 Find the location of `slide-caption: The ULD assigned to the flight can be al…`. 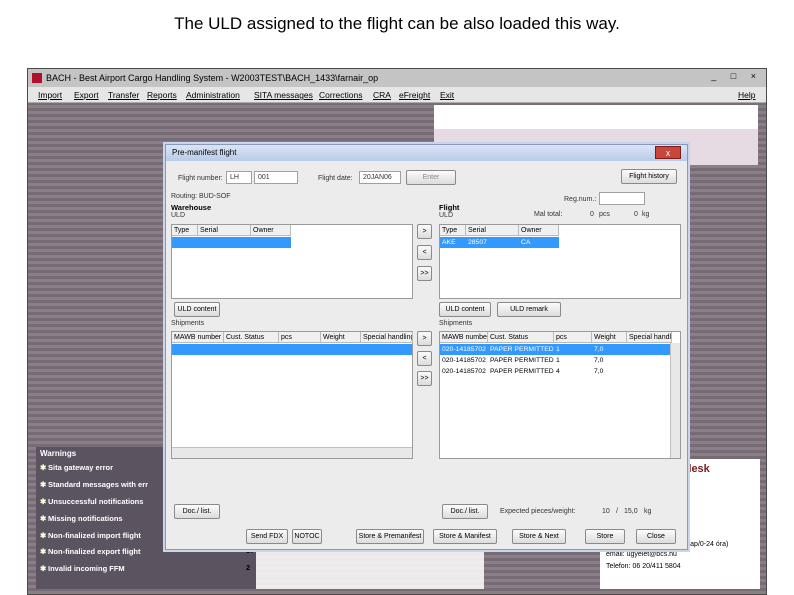

slide-caption: The ULD assigned to the flight can be al… is located at coordinates (397, 23).